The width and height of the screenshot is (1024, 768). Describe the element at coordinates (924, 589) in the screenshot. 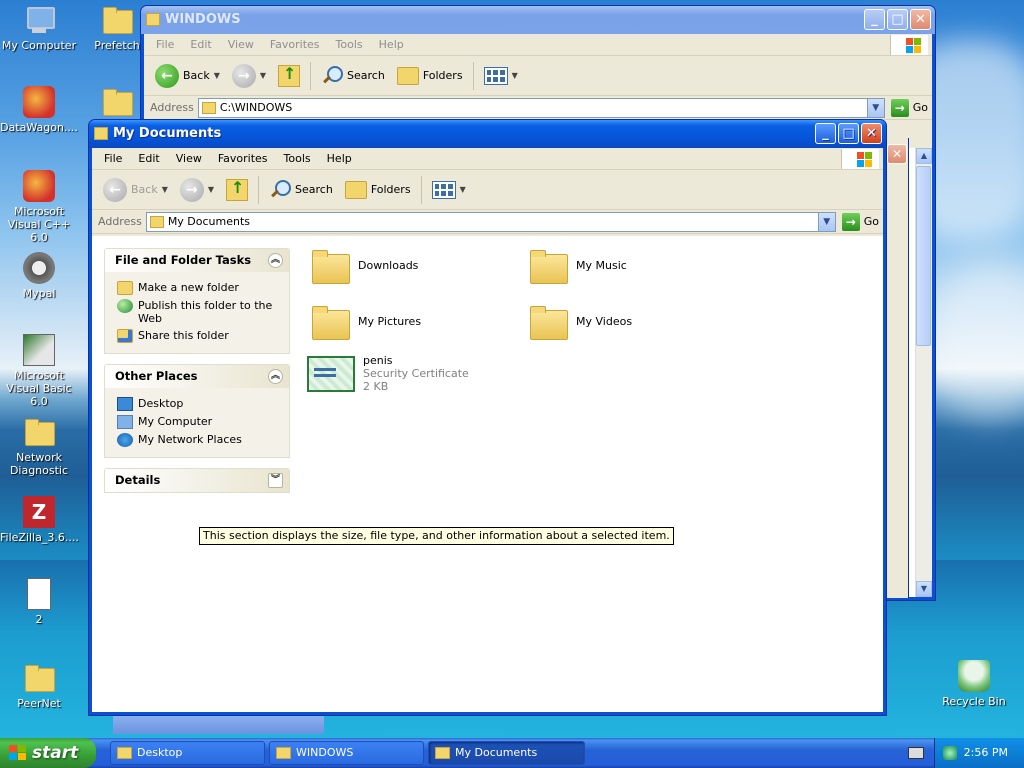

I see `scroll-down-icon: ▼` at that location.